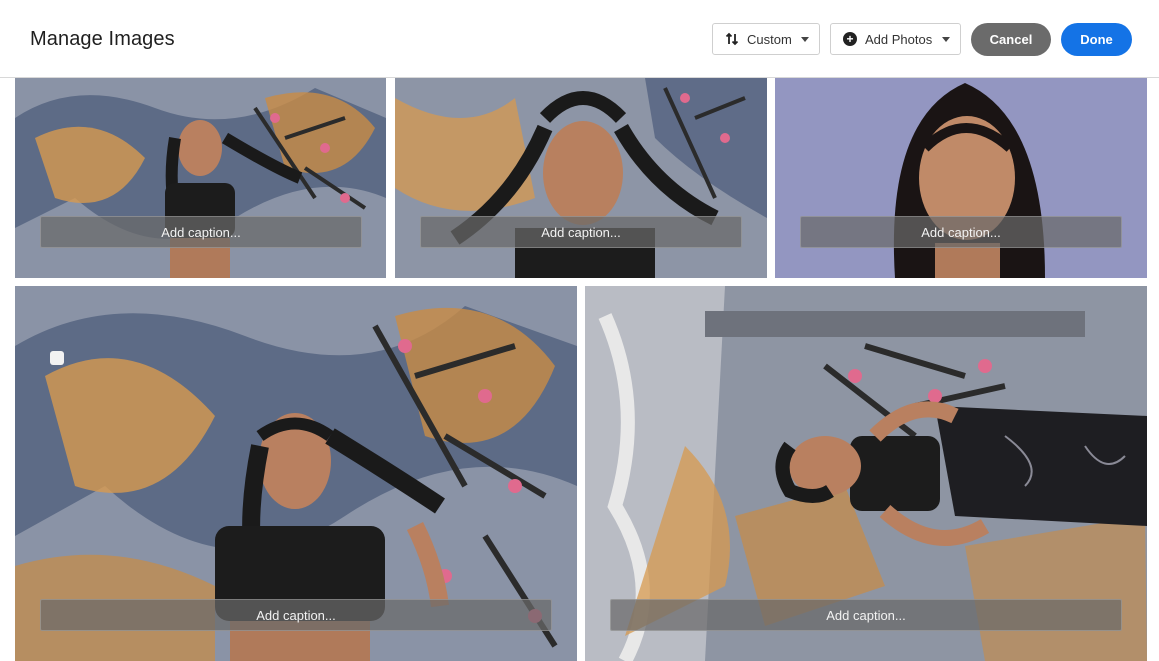  What do you see at coordinates (732, 39) in the screenshot?
I see `sort-arrows-icon` at bounding box center [732, 39].